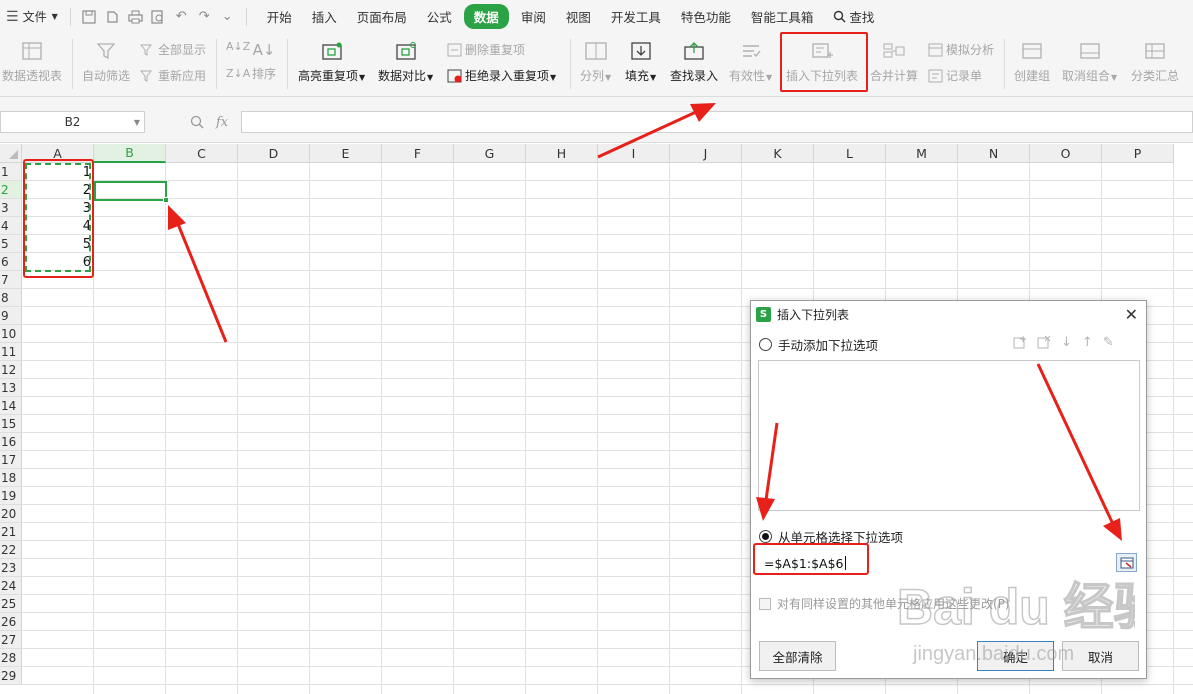 Image resolution: width=1193 pixels, height=694 pixels. I want to click on row-header-5: 5, so click(11, 244).